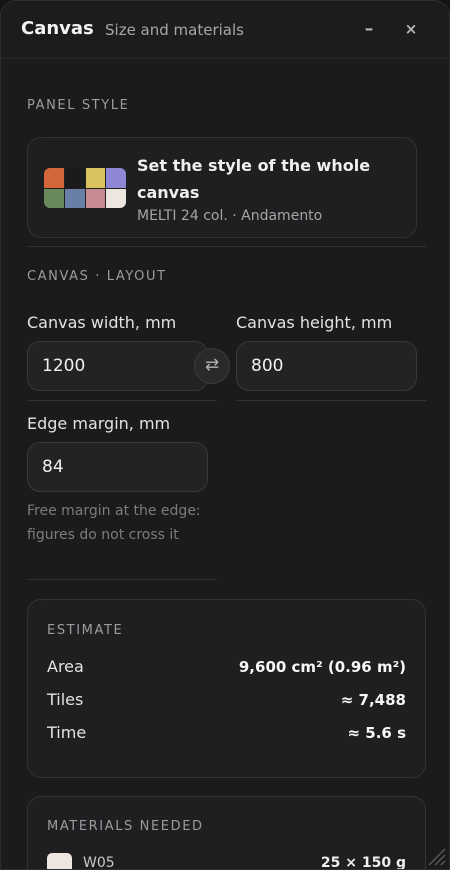 The width and height of the screenshot is (450, 870). Describe the element at coordinates (67, 732) in the screenshot. I see `time-label: Time` at that location.